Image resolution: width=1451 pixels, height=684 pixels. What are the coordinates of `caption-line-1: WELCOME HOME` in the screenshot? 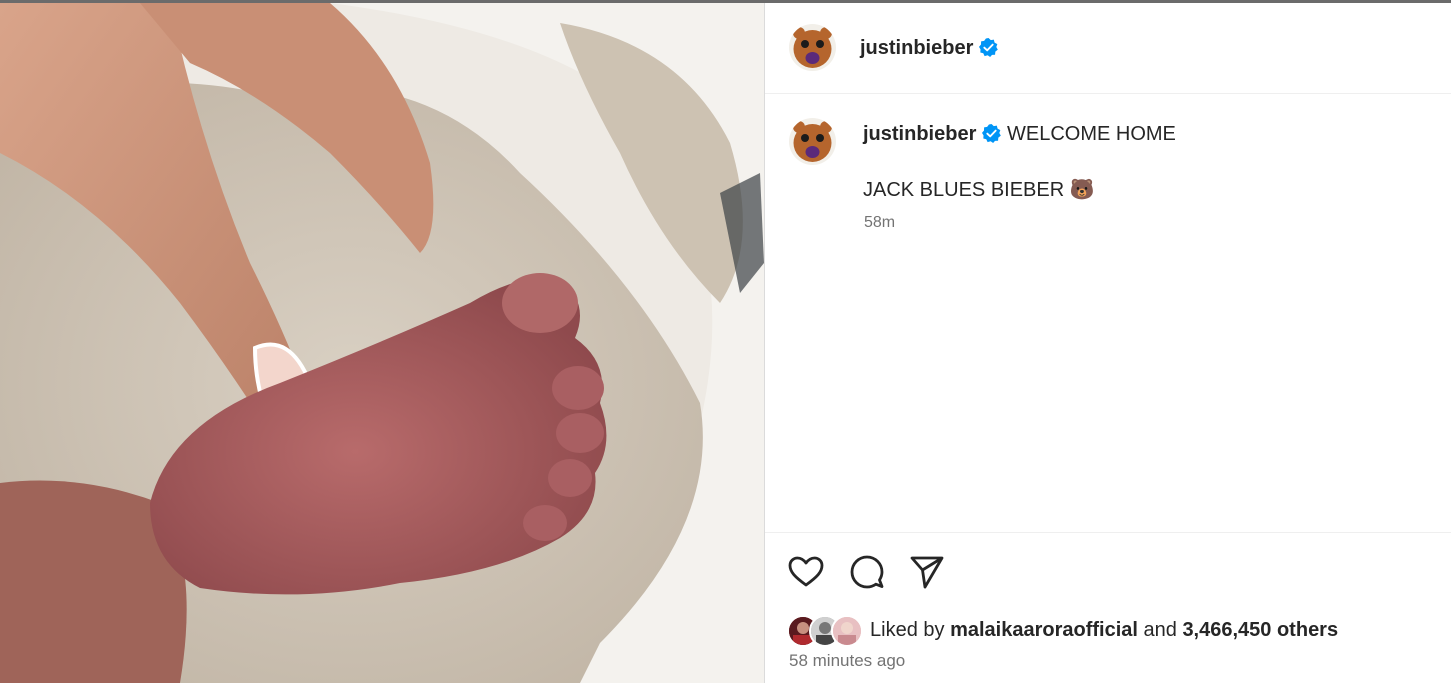 It's located at (1091, 134).